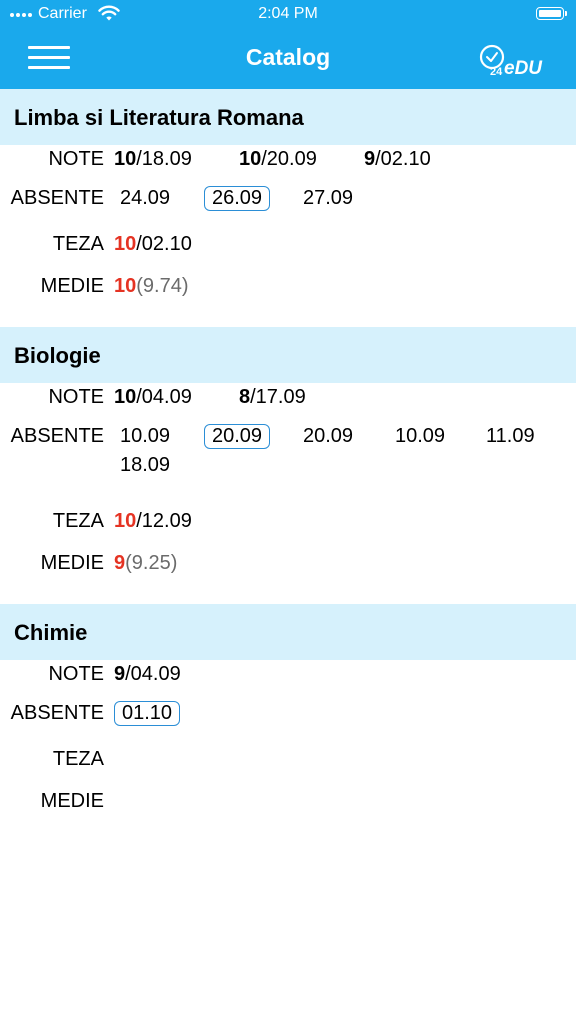 The width and height of the screenshot is (576, 1024). Describe the element at coordinates (153, 397) in the screenshot. I see `grade-entry: 10/04.09` at that location.